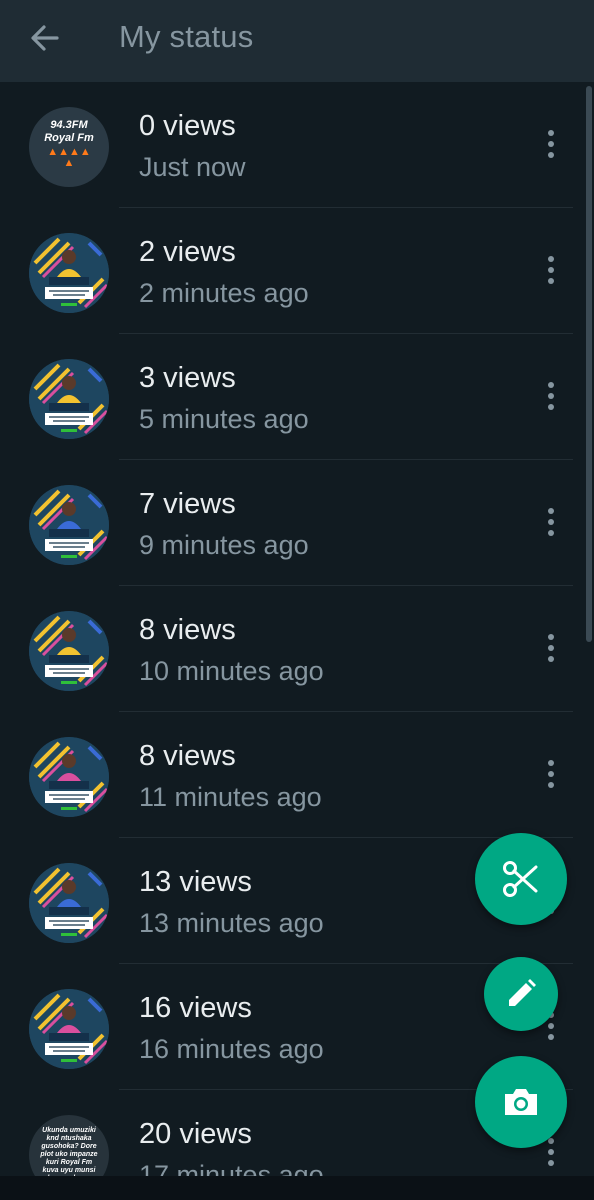 The image size is (594, 1200). Describe the element at coordinates (195, 1134) in the screenshot. I see `view-count: 20 views` at that location.